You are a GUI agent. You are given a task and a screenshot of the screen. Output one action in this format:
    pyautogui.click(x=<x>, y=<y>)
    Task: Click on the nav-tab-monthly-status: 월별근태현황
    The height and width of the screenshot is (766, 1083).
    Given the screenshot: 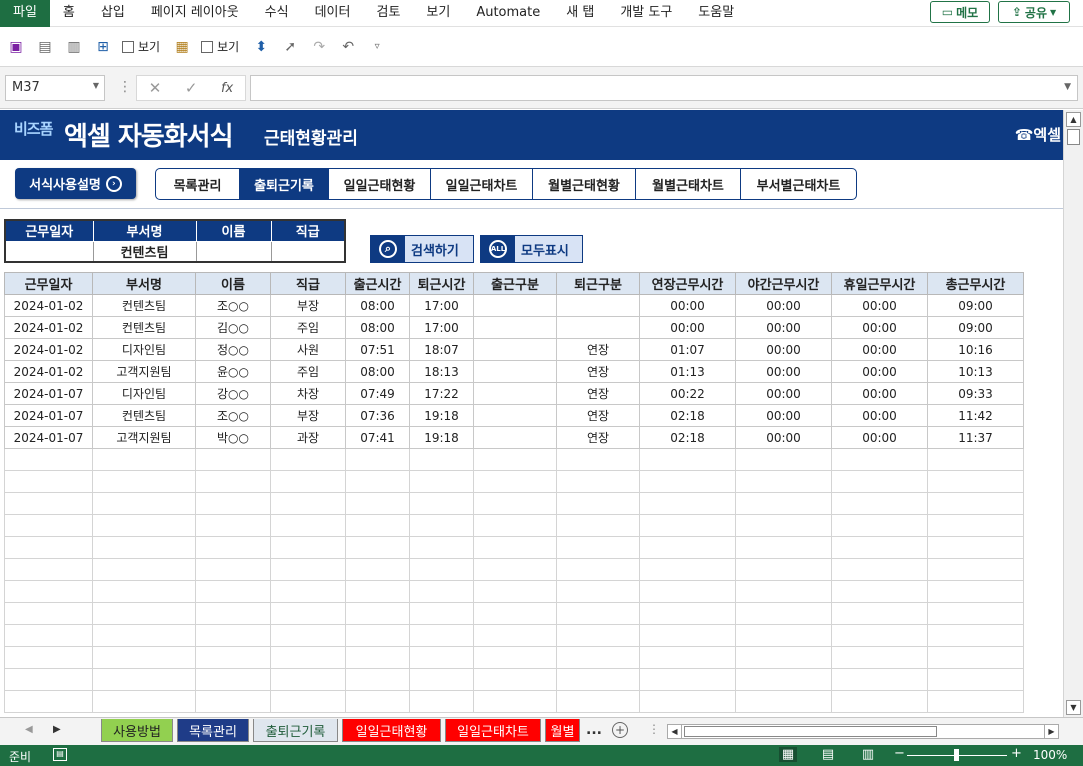 What is the action you would take?
    pyautogui.click(x=584, y=184)
    